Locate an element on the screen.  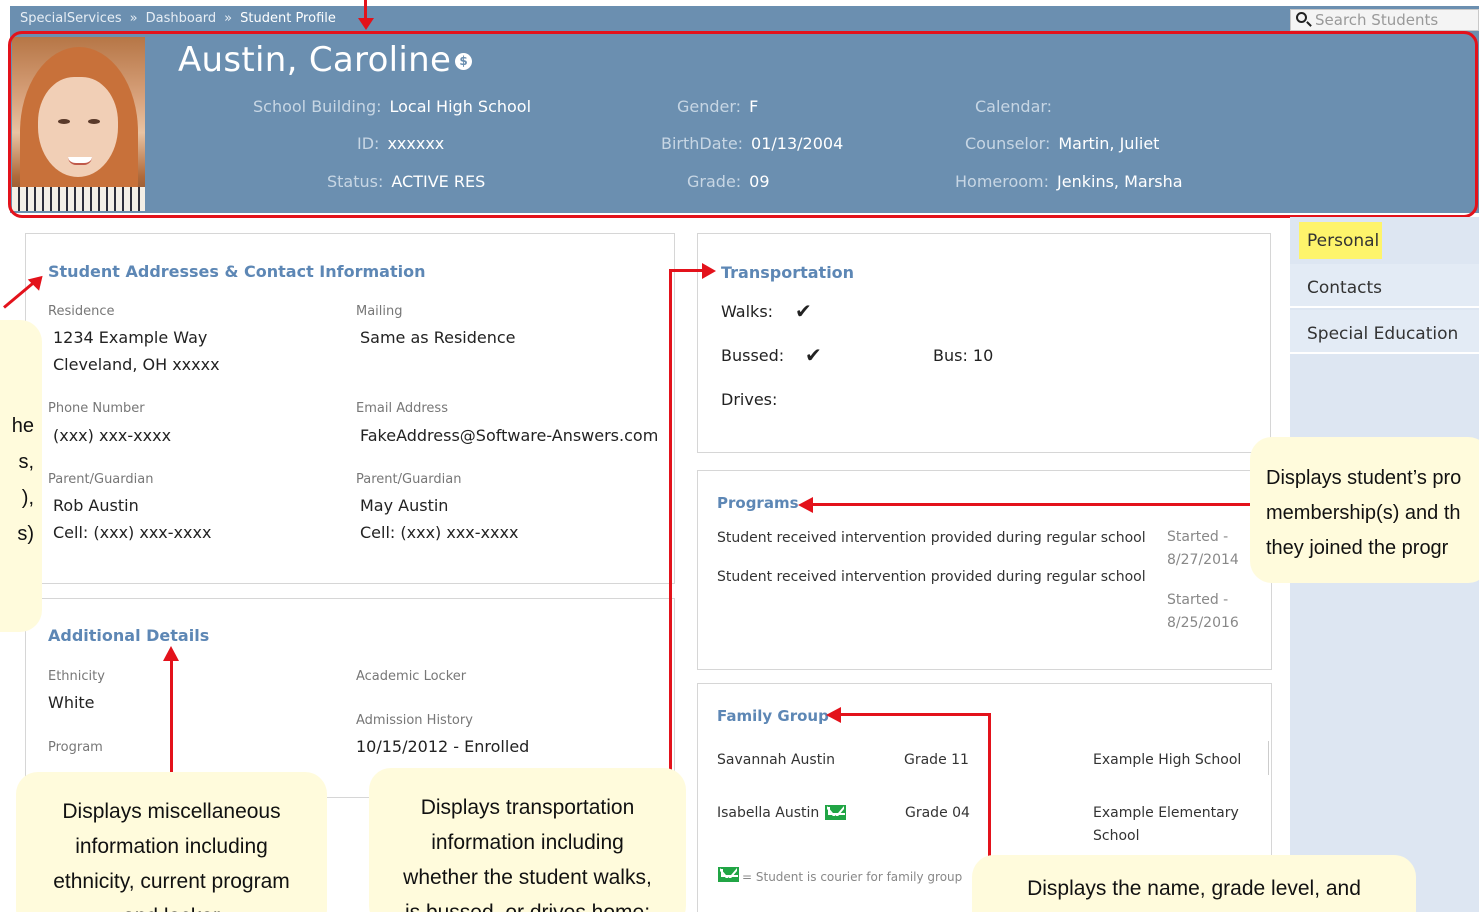
bussed-label: Bussed: is located at coordinates (753, 355).